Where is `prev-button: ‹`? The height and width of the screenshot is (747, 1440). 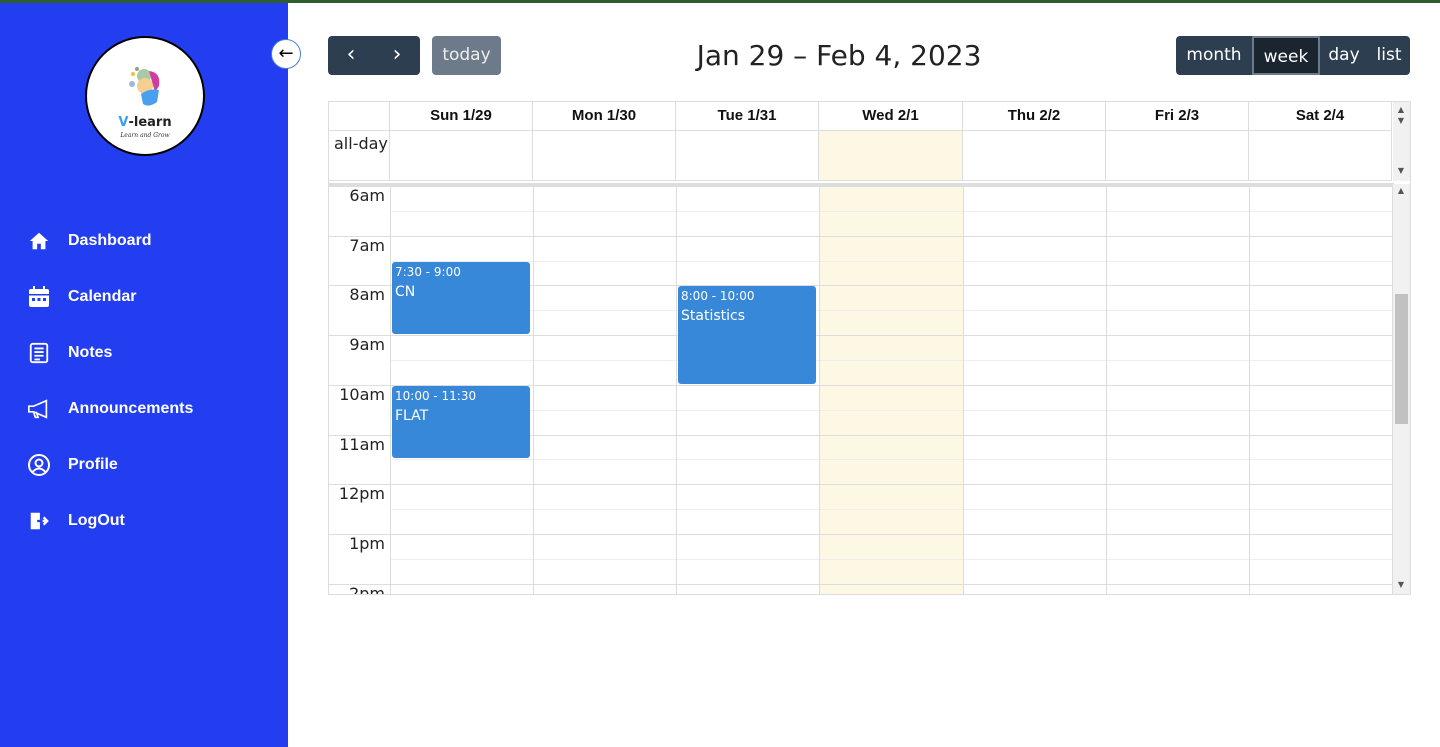 prev-button: ‹ is located at coordinates (351, 55).